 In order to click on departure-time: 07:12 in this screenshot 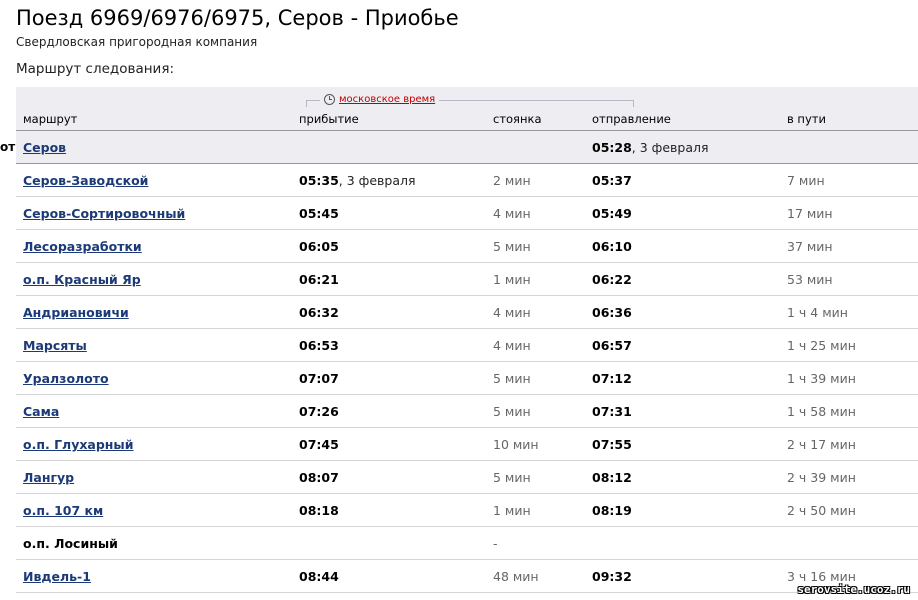, I will do `click(612, 378)`.